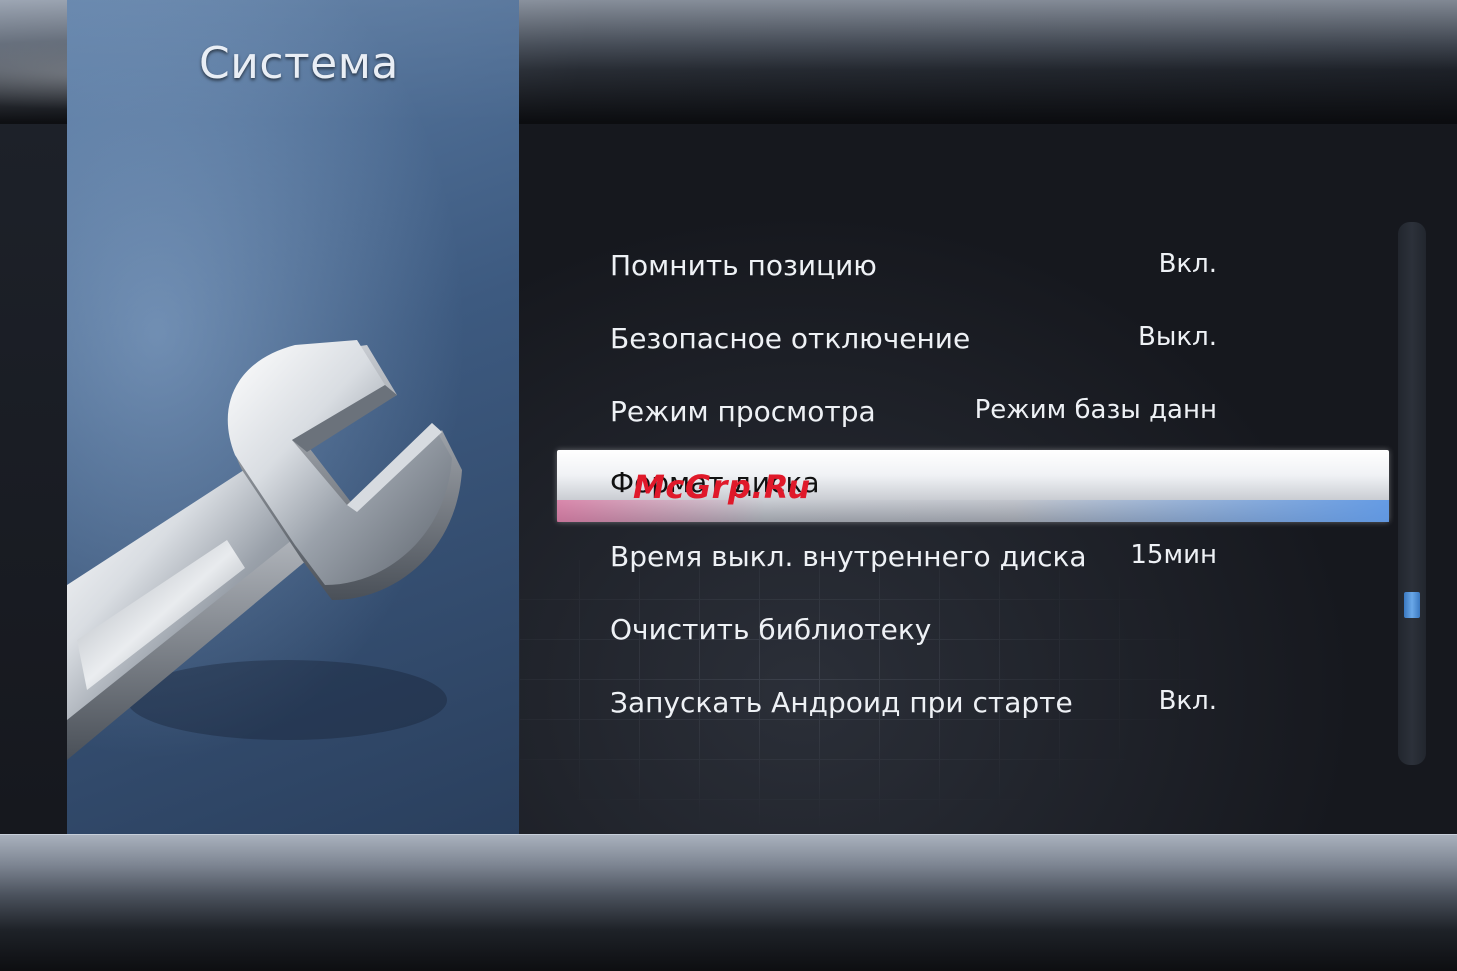 The image size is (1457, 971). Describe the element at coordinates (1173, 555) in the screenshot. I see `menu-item-value: 15мин` at that location.